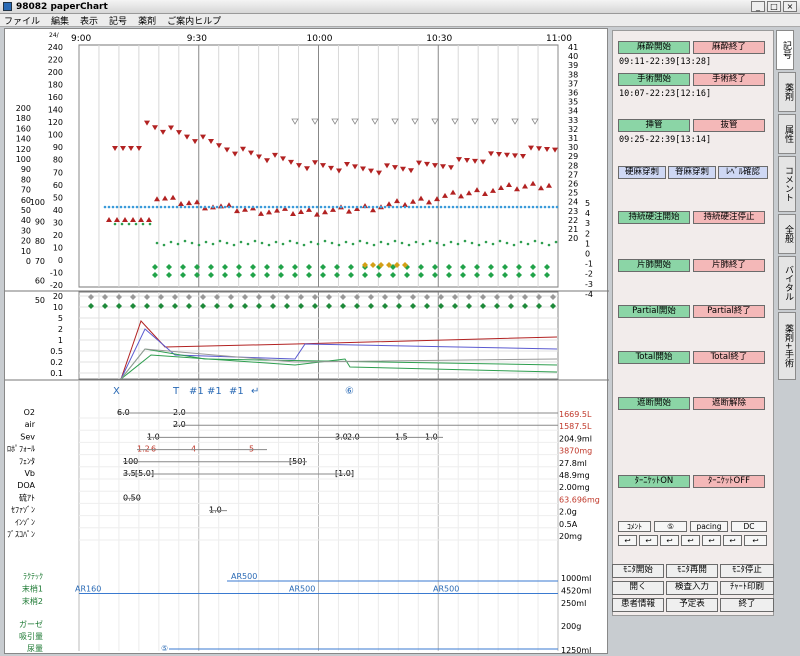 Image resolution: width=800 pixels, height=656 pixels. I want to click on arrow-button-7: ↩, so click(755, 540).